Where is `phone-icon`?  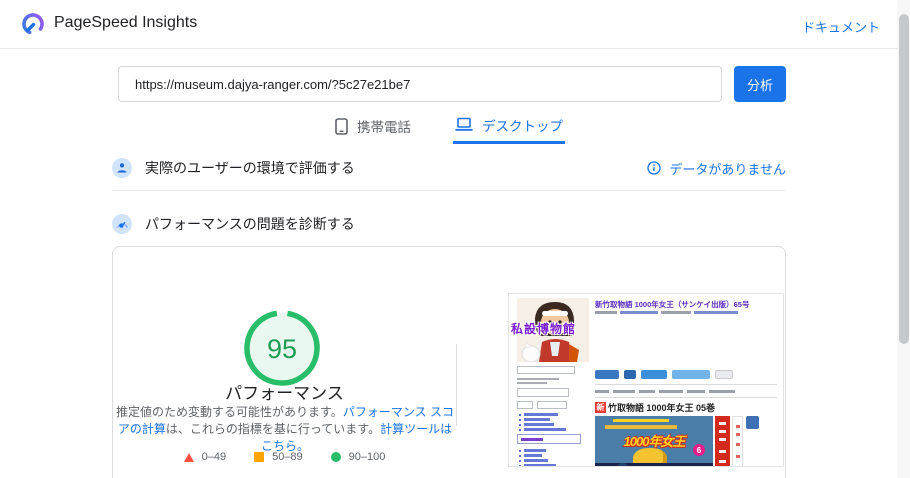 phone-icon is located at coordinates (341, 126).